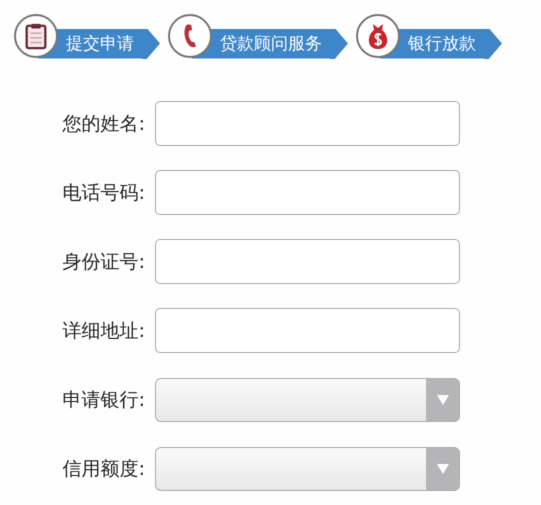  I want to click on step-label: 银行放款, so click(442, 44).